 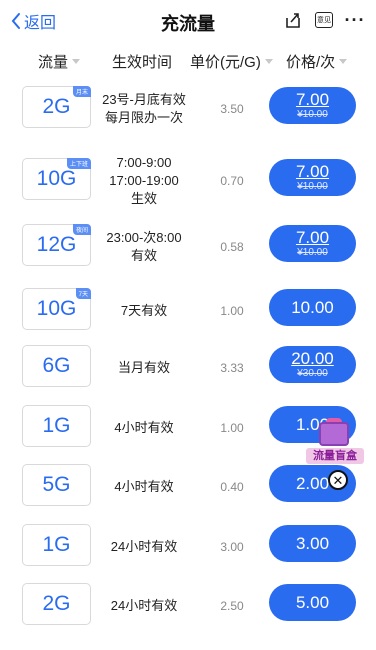 I want to click on unit-price: 3.00, so click(x=232, y=547).